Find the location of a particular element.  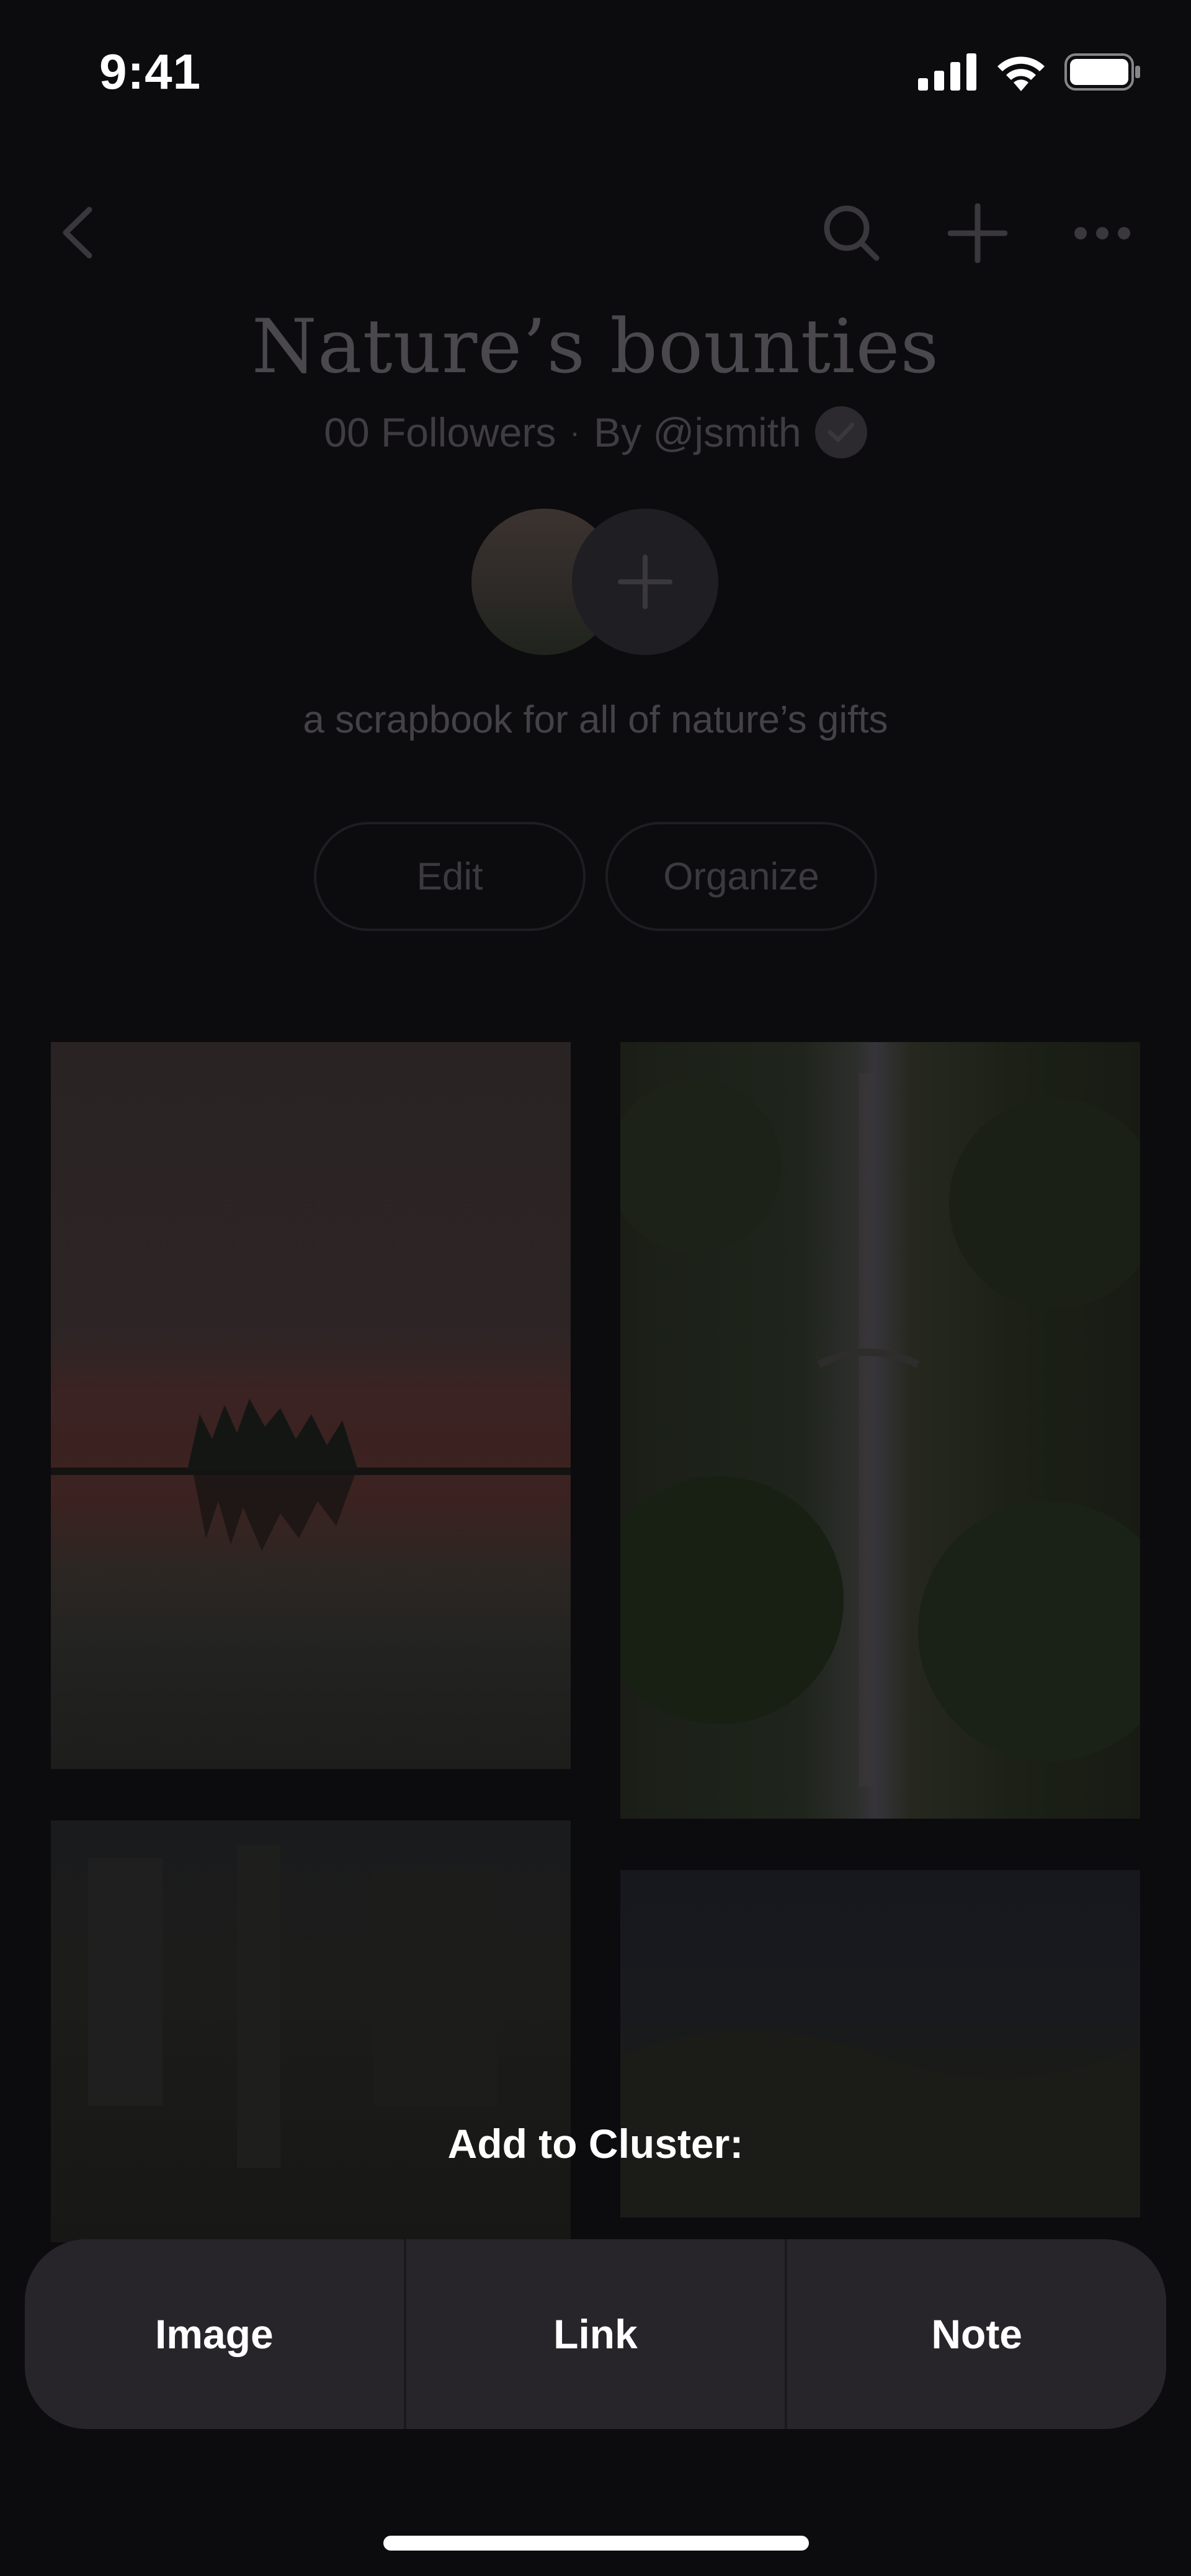

search-icon is located at coordinates (851, 233).